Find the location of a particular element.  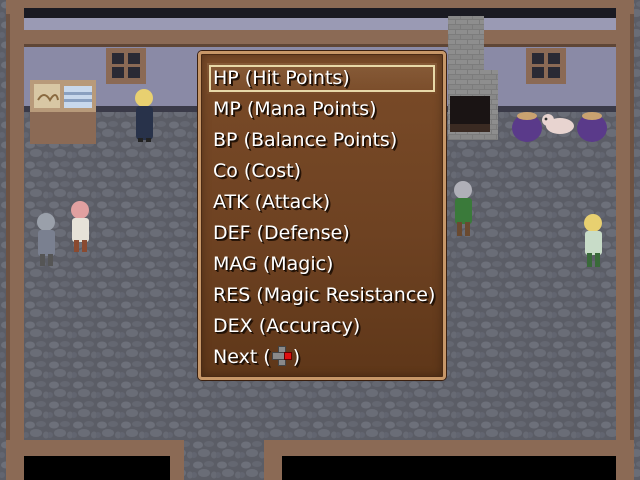

menu-item-atk: ATK (Attack) is located at coordinates (322, 202).